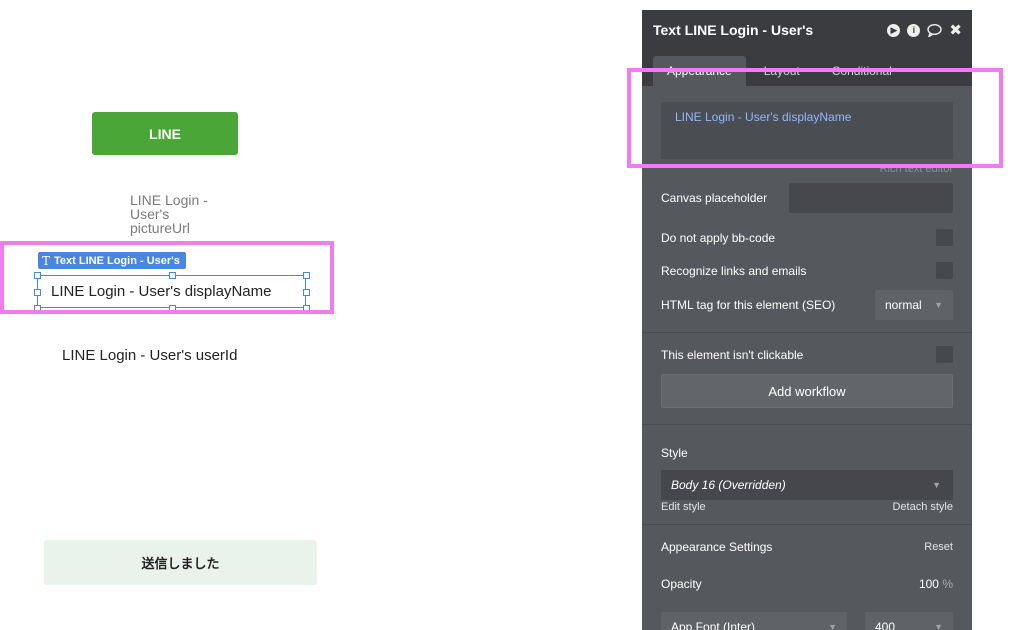 Image resolution: width=1014 pixels, height=630 pixels. I want to click on appearance-settings-label: Appearance Settings, so click(717, 547).